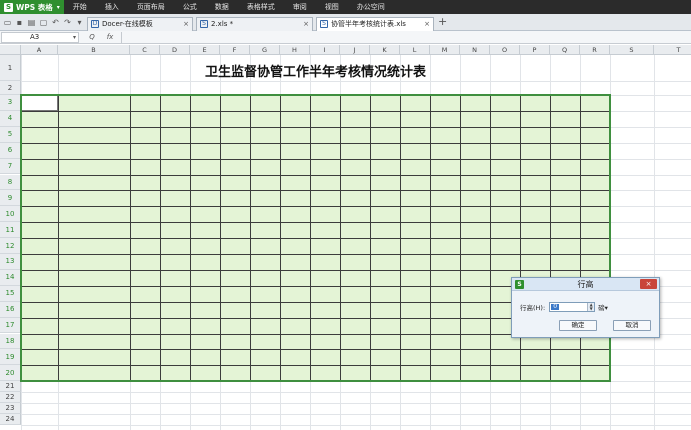  I want to click on row-header: 20, so click(10, 373).